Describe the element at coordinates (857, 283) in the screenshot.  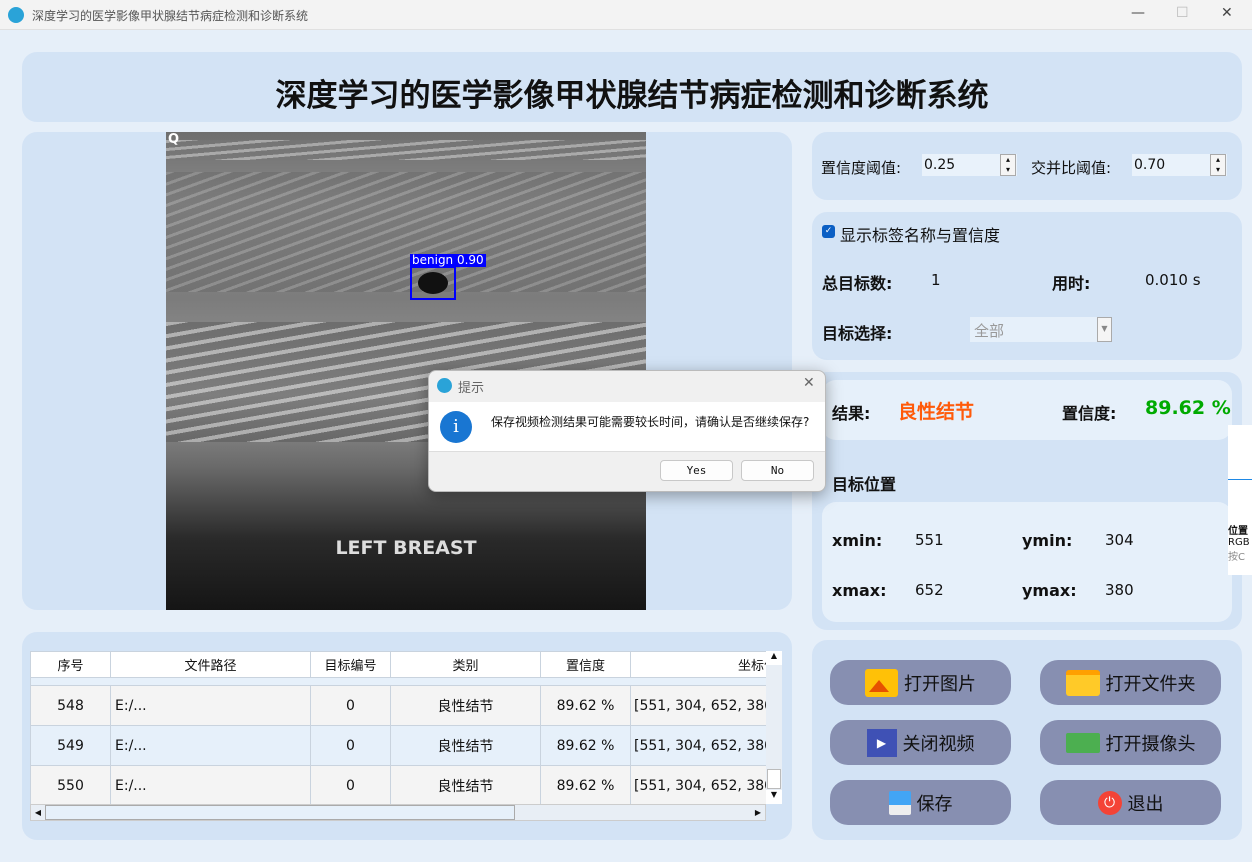
I see `total-label: 总目标数:` at that location.